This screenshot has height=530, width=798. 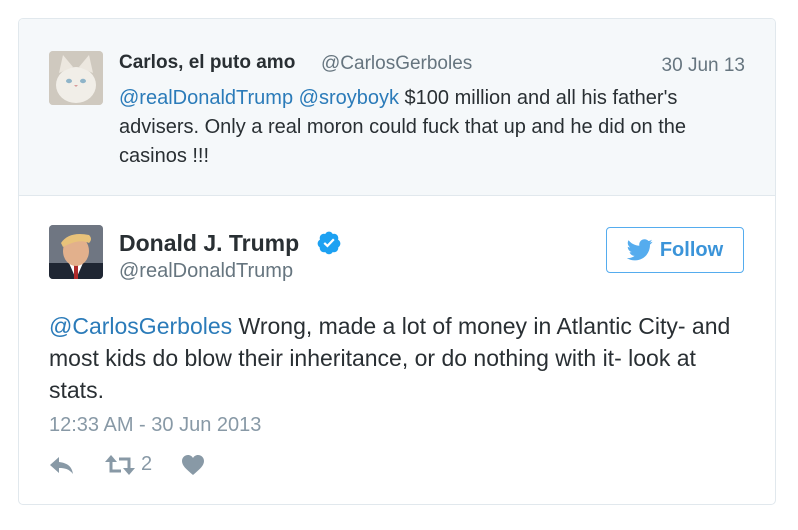 I want to click on heart-icon, so click(x=193, y=465).